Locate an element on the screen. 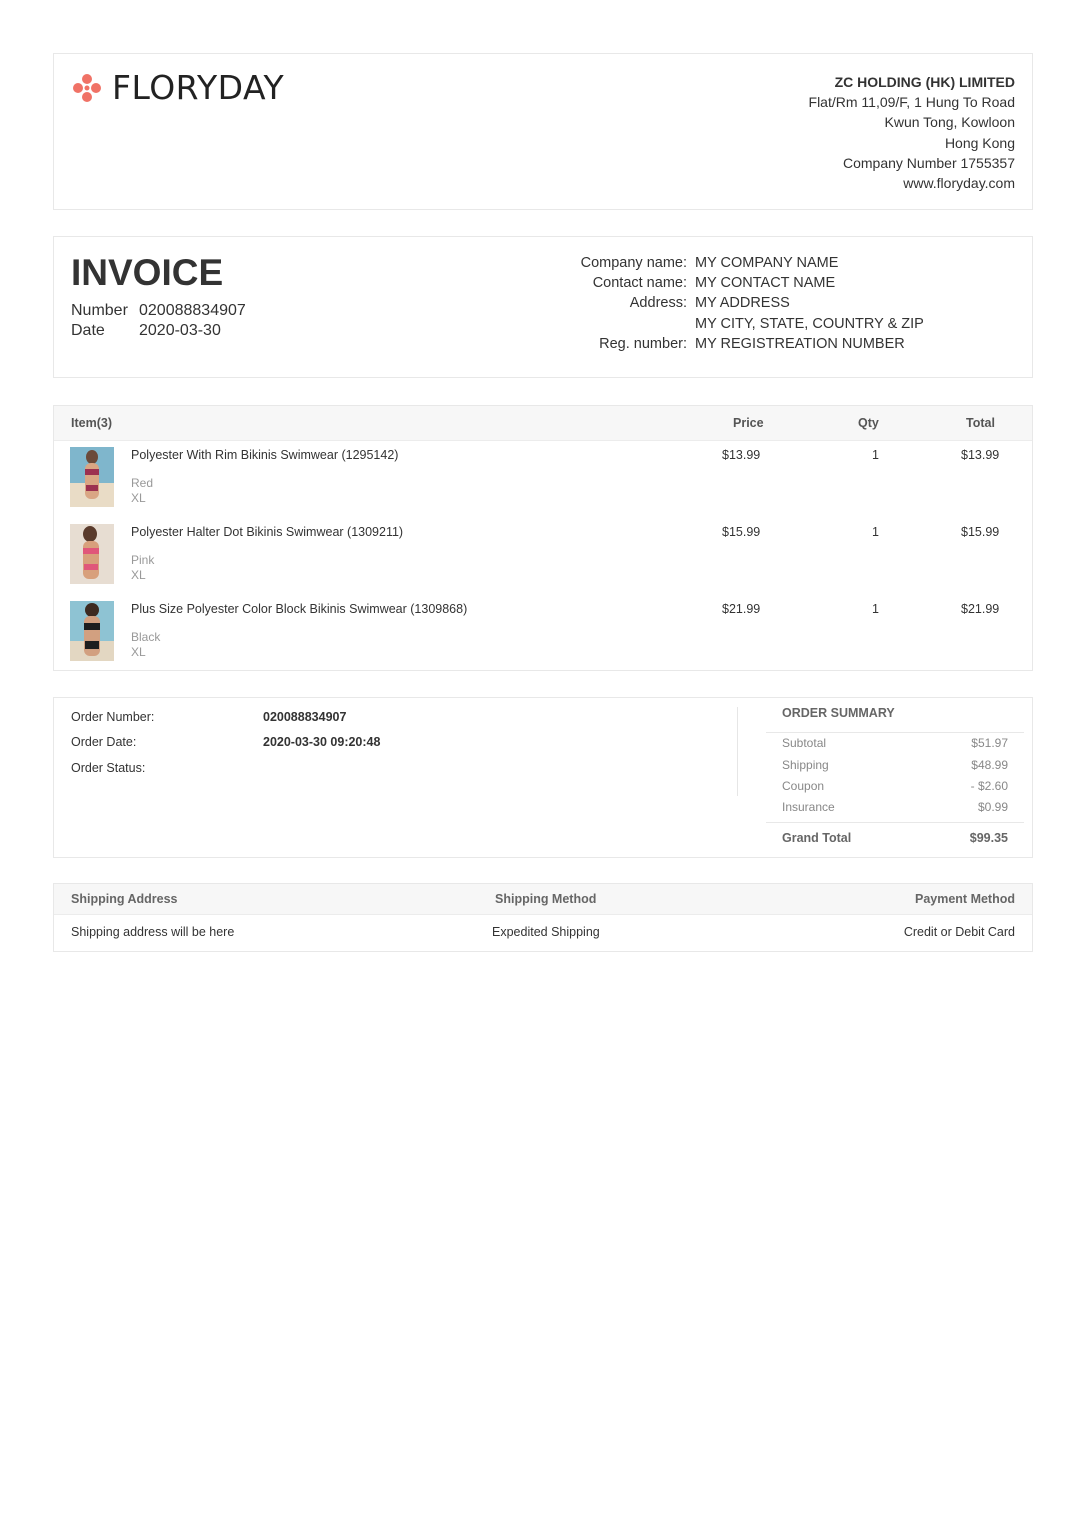 The width and height of the screenshot is (1086, 1536). coupon-value: - $2.60 is located at coordinates (989, 786).